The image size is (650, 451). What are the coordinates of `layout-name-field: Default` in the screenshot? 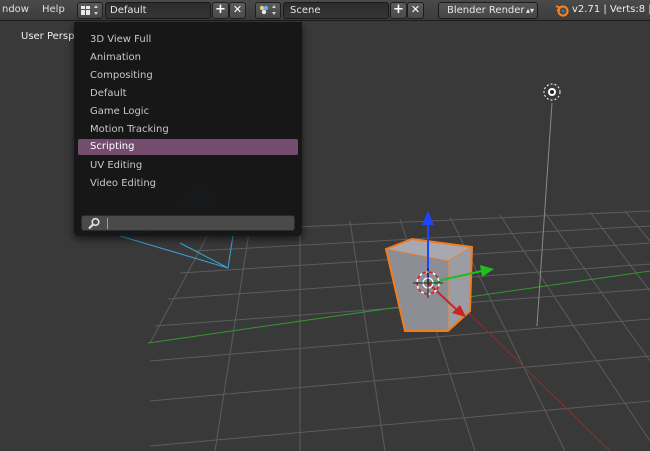 It's located at (158, 10).